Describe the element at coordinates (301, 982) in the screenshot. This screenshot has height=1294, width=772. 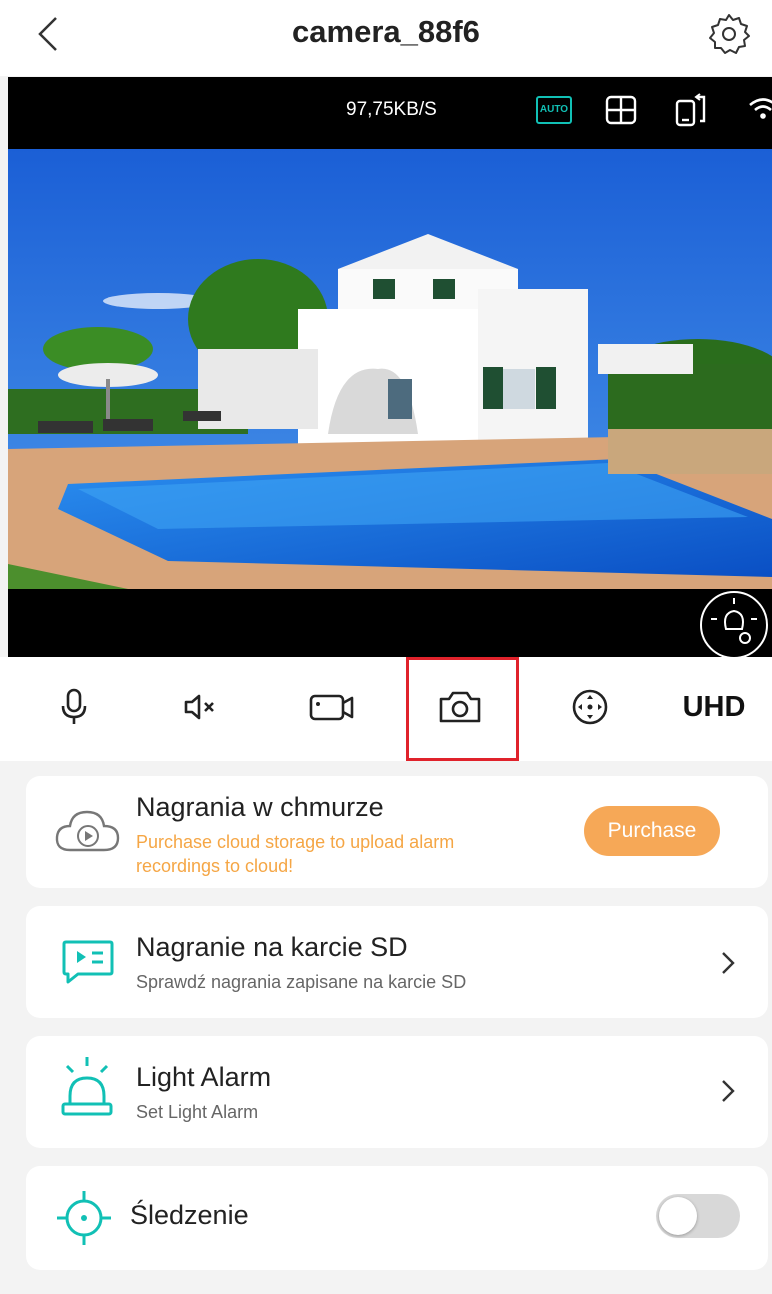
I see `sd-subtitle: Sprawdź nagrania zapisane na karcie SD` at that location.